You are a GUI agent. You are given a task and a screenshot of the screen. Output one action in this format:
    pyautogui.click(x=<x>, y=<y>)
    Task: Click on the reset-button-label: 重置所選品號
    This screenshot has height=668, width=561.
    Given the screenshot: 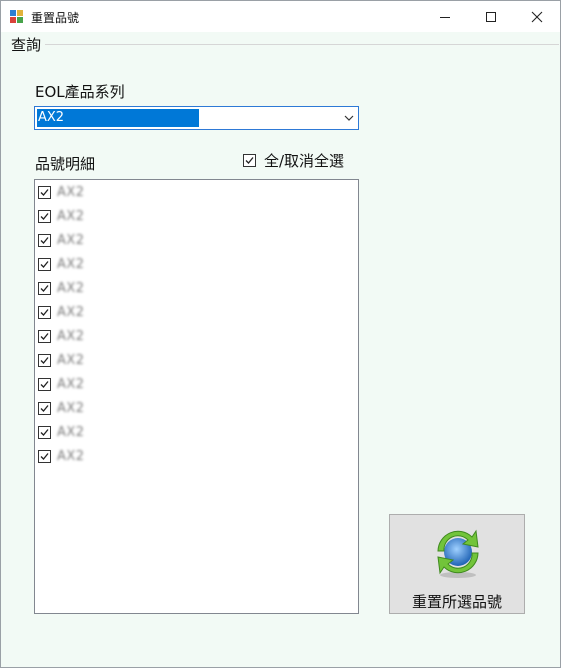 What is the action you would take?
    pyautogui.click(x=456, y=602)
    